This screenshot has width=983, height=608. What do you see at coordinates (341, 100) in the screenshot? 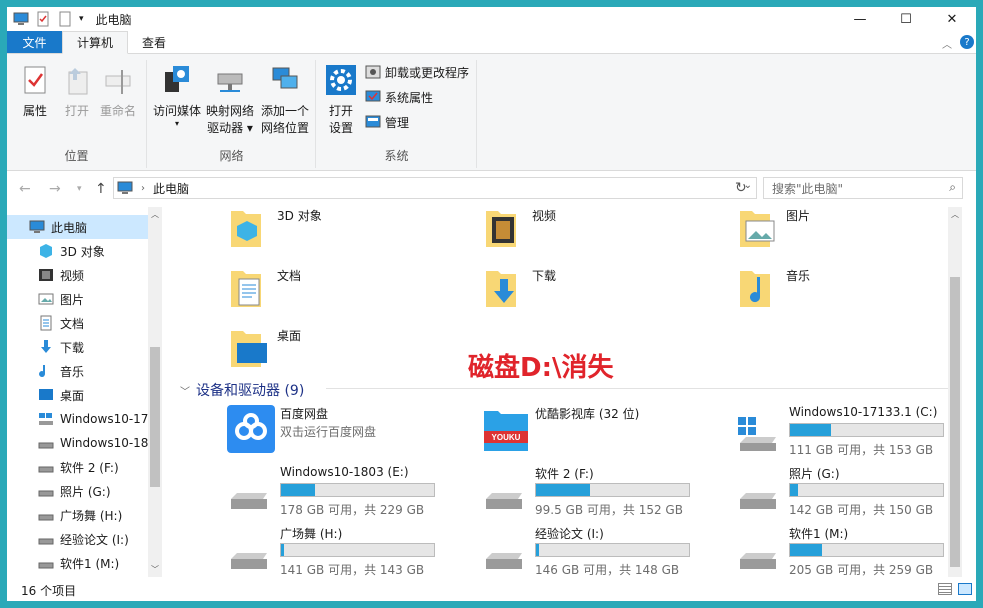
I see `open-settings-button: 打开 设置` at bounding box center [341, 100].